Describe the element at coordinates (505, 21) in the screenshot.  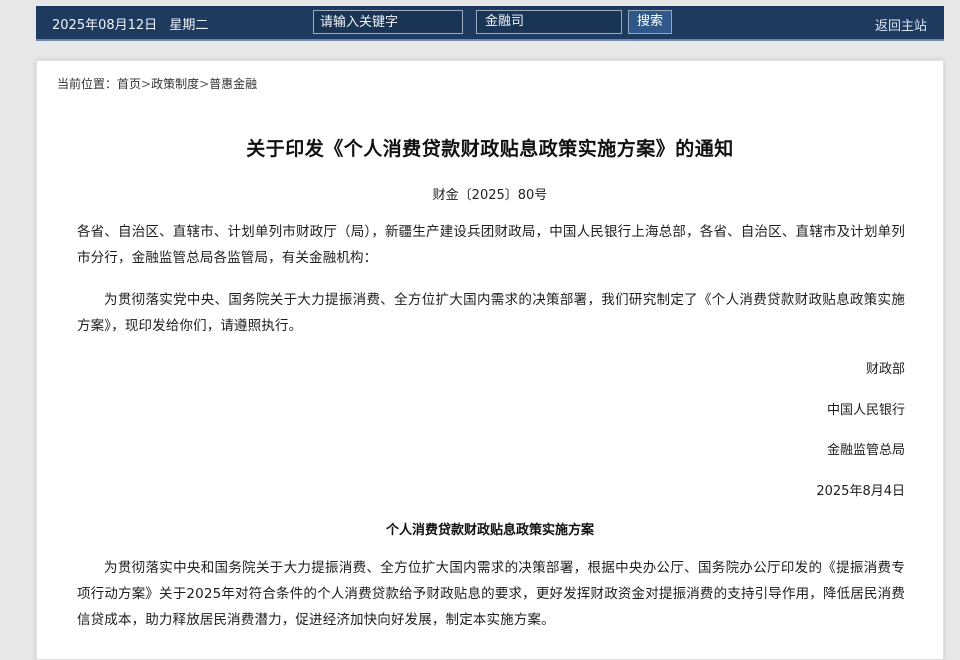
I see `search-scope-value: 金融司` at that location.